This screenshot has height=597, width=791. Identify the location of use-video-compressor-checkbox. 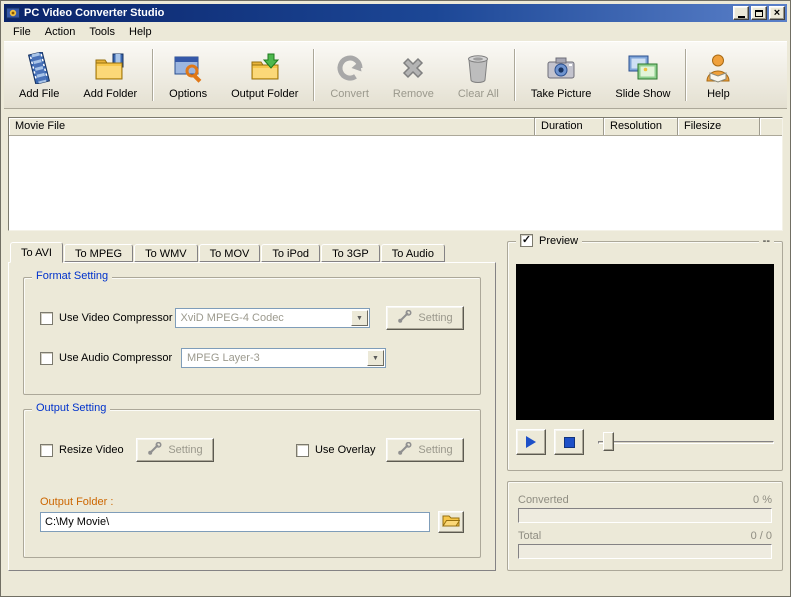
(46, 318).